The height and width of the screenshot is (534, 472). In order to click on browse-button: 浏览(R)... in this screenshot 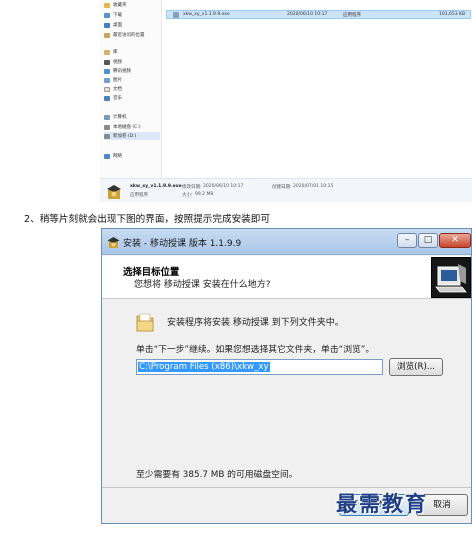, I will do `click(416, 367)`.